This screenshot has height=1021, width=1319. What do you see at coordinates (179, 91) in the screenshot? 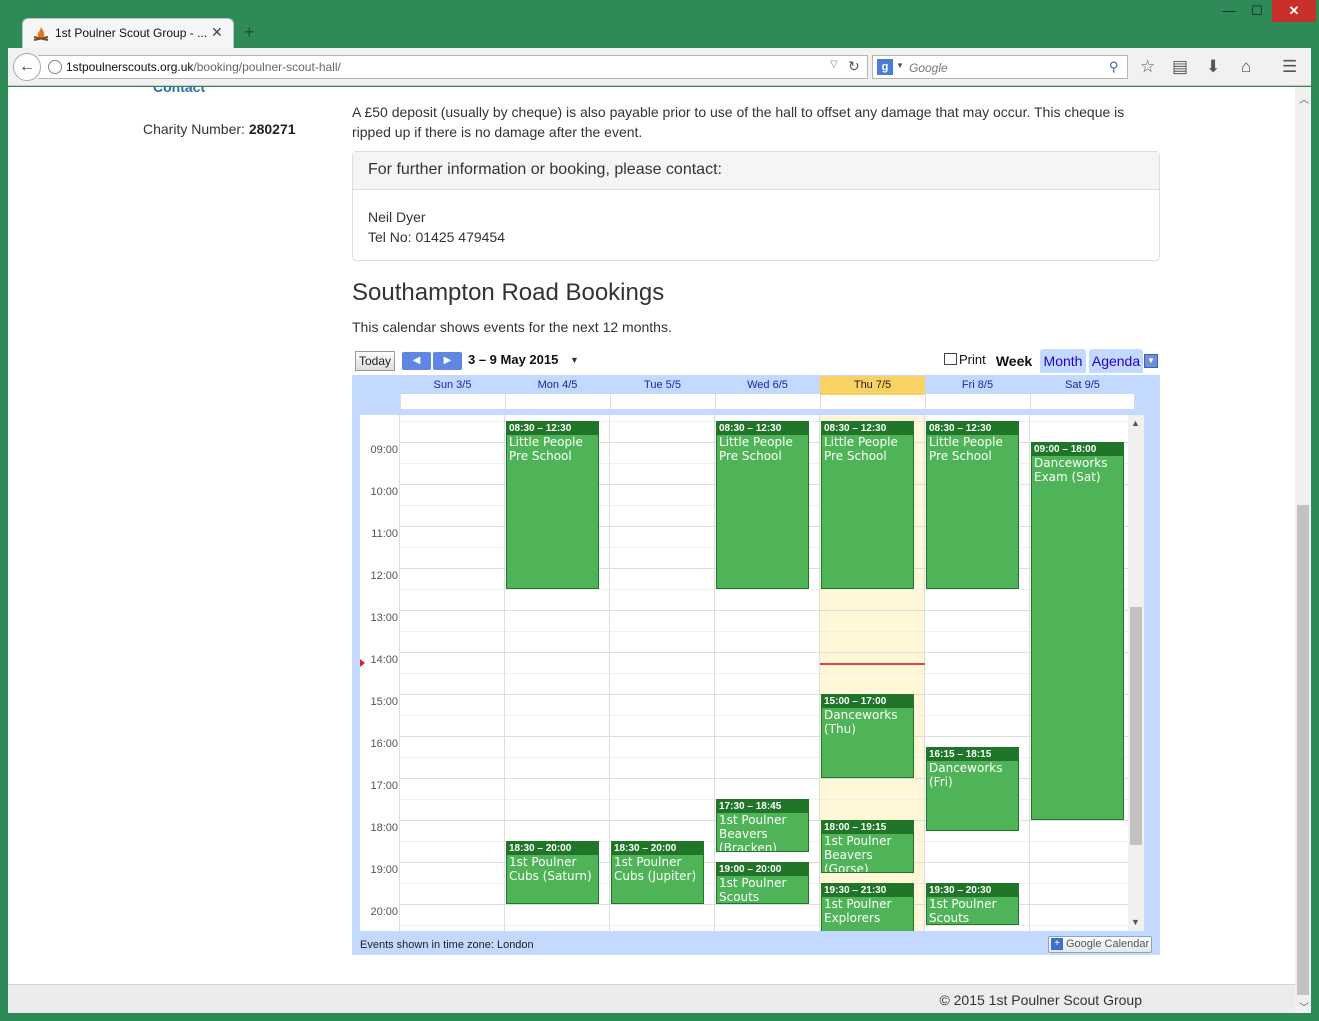
I see `sidebar-contact-link: Contact` at bounding box center [179, 91].